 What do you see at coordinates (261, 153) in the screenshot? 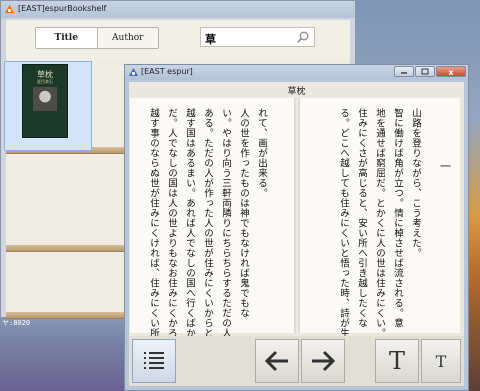
I see `text-column: れて、画が出来る。` at bounding box center [261, 153].